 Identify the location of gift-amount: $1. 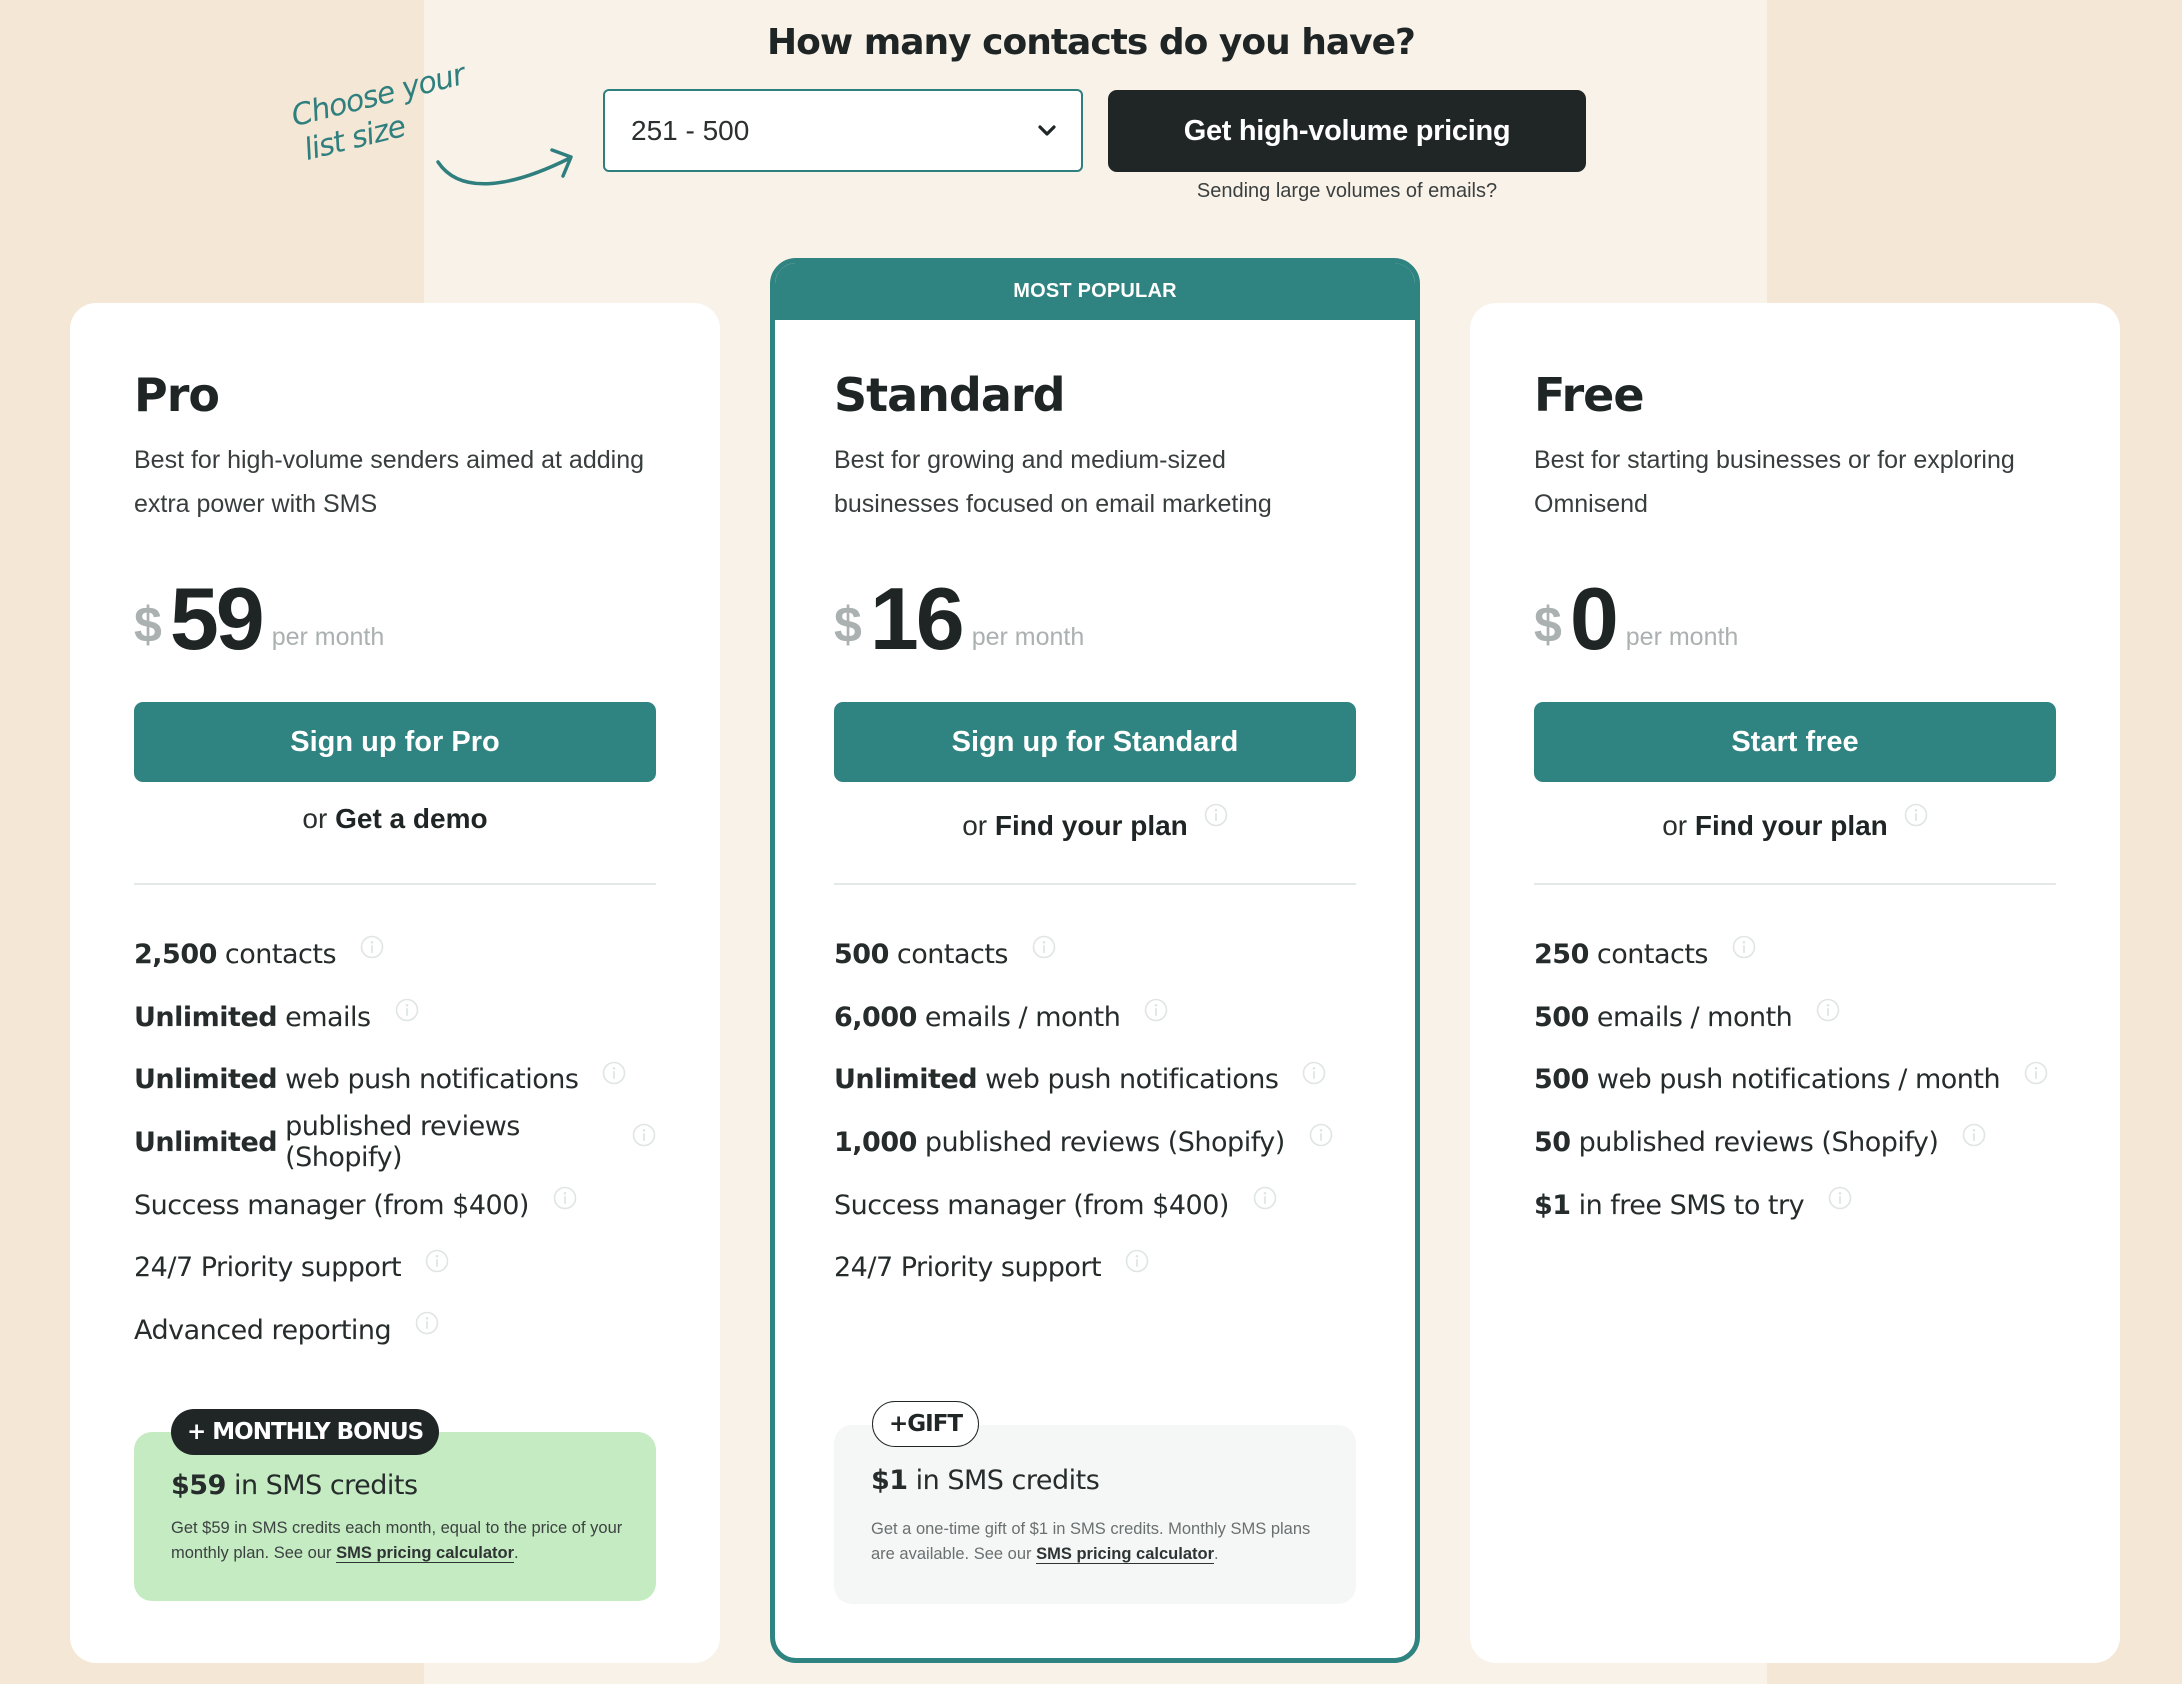
(889, 1480).